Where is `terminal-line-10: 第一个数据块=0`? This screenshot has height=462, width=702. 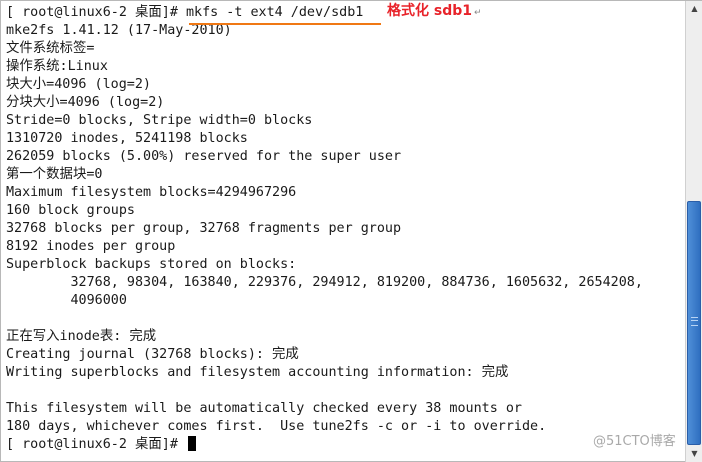
terminal-line-10: 第一个数据块=0 is located at coordinates (54, 174).